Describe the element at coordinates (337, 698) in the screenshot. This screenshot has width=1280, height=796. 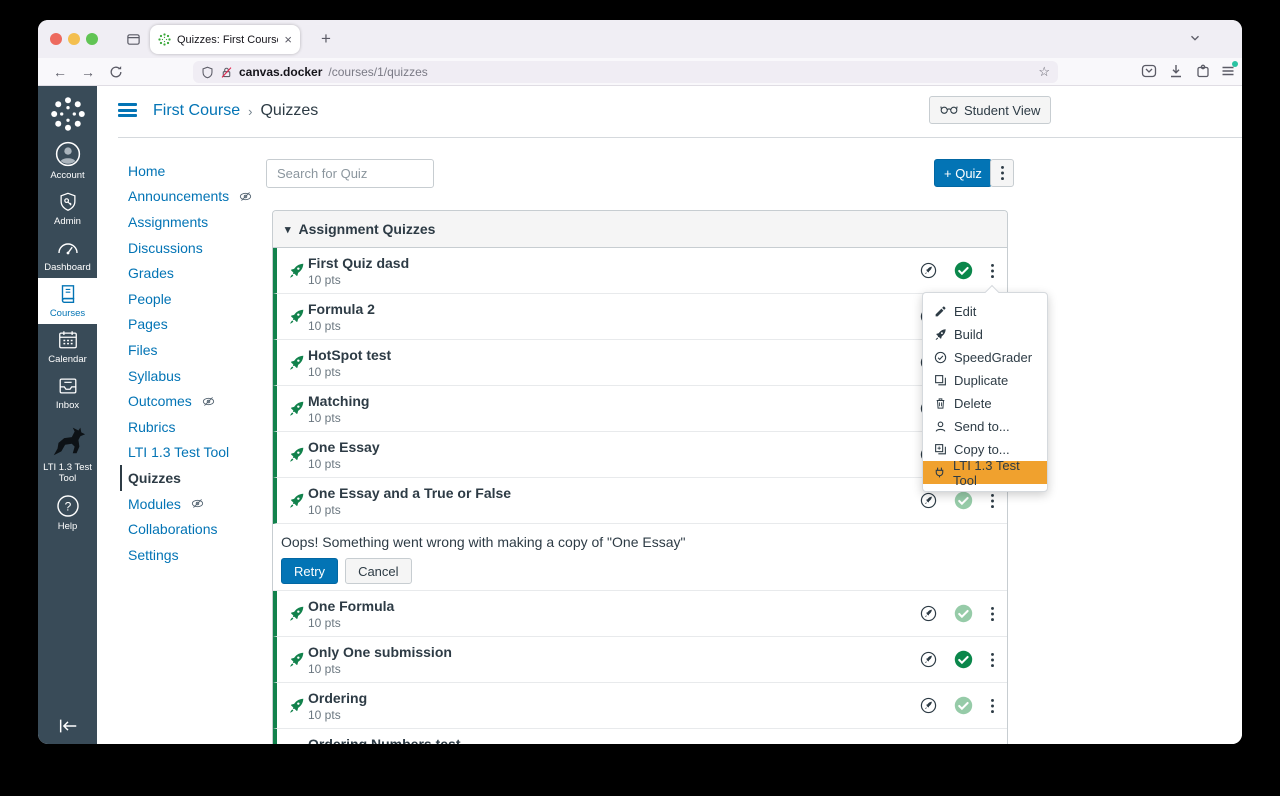
I see `quiz-title: Ordering` at that location.